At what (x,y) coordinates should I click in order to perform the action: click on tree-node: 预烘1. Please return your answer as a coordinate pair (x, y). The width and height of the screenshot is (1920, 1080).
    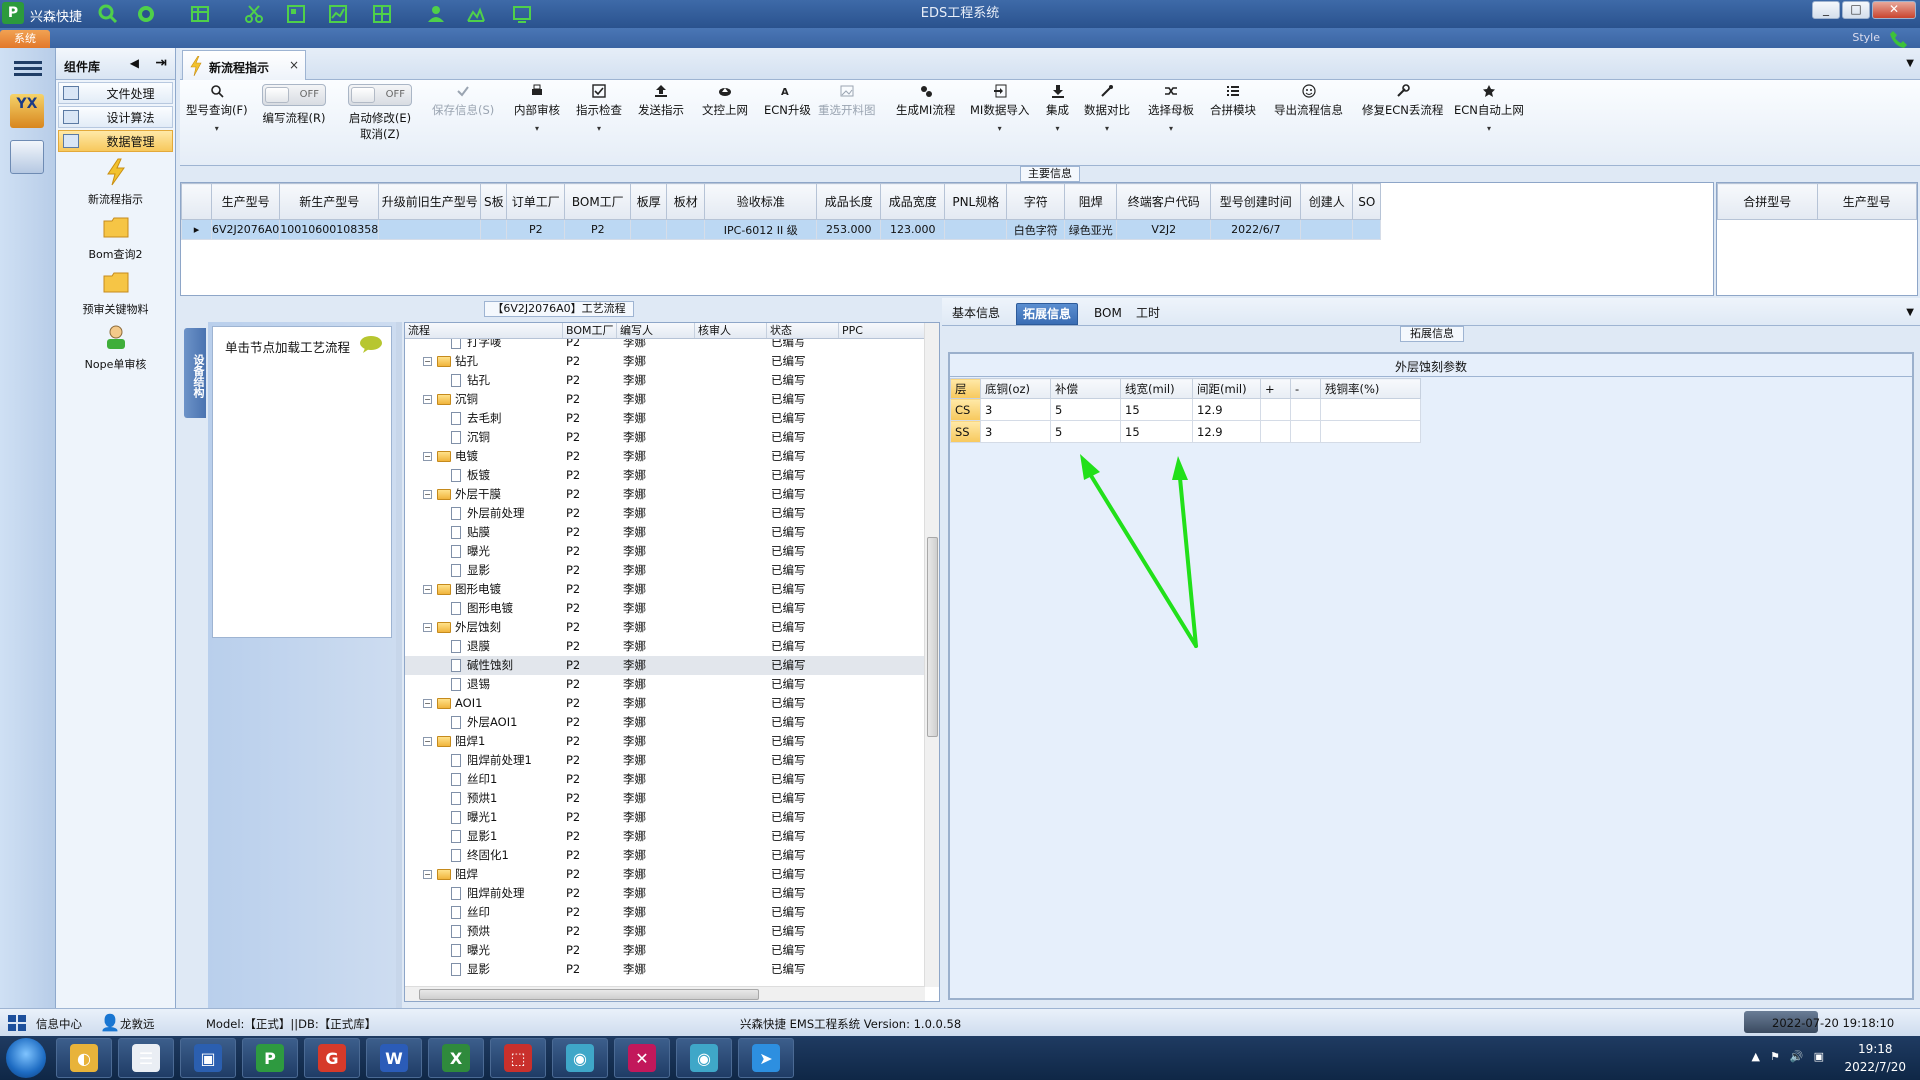
    Looking at the image, I should click on (484, 798).